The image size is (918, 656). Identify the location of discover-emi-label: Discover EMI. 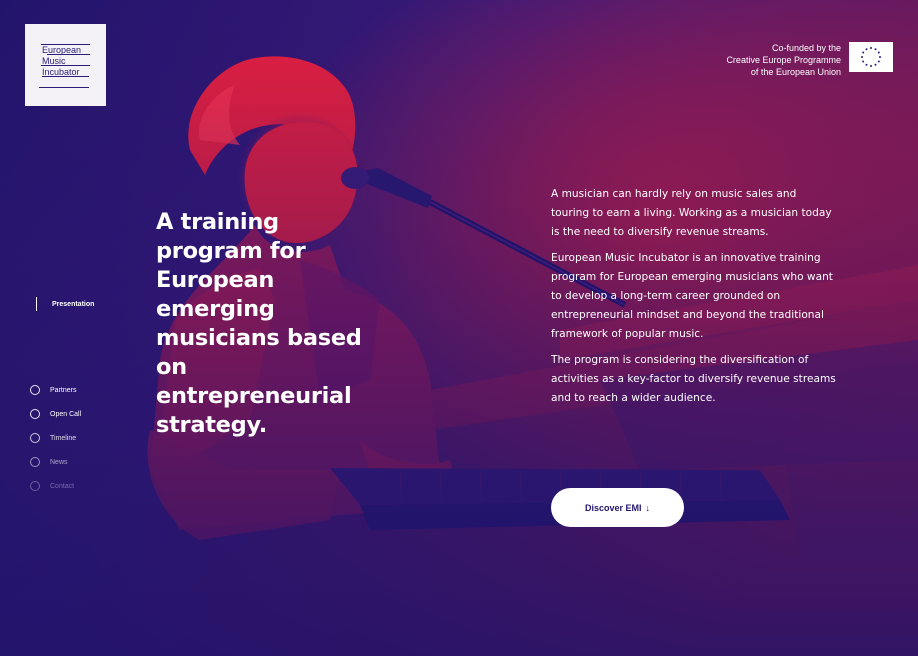
(613, 507).